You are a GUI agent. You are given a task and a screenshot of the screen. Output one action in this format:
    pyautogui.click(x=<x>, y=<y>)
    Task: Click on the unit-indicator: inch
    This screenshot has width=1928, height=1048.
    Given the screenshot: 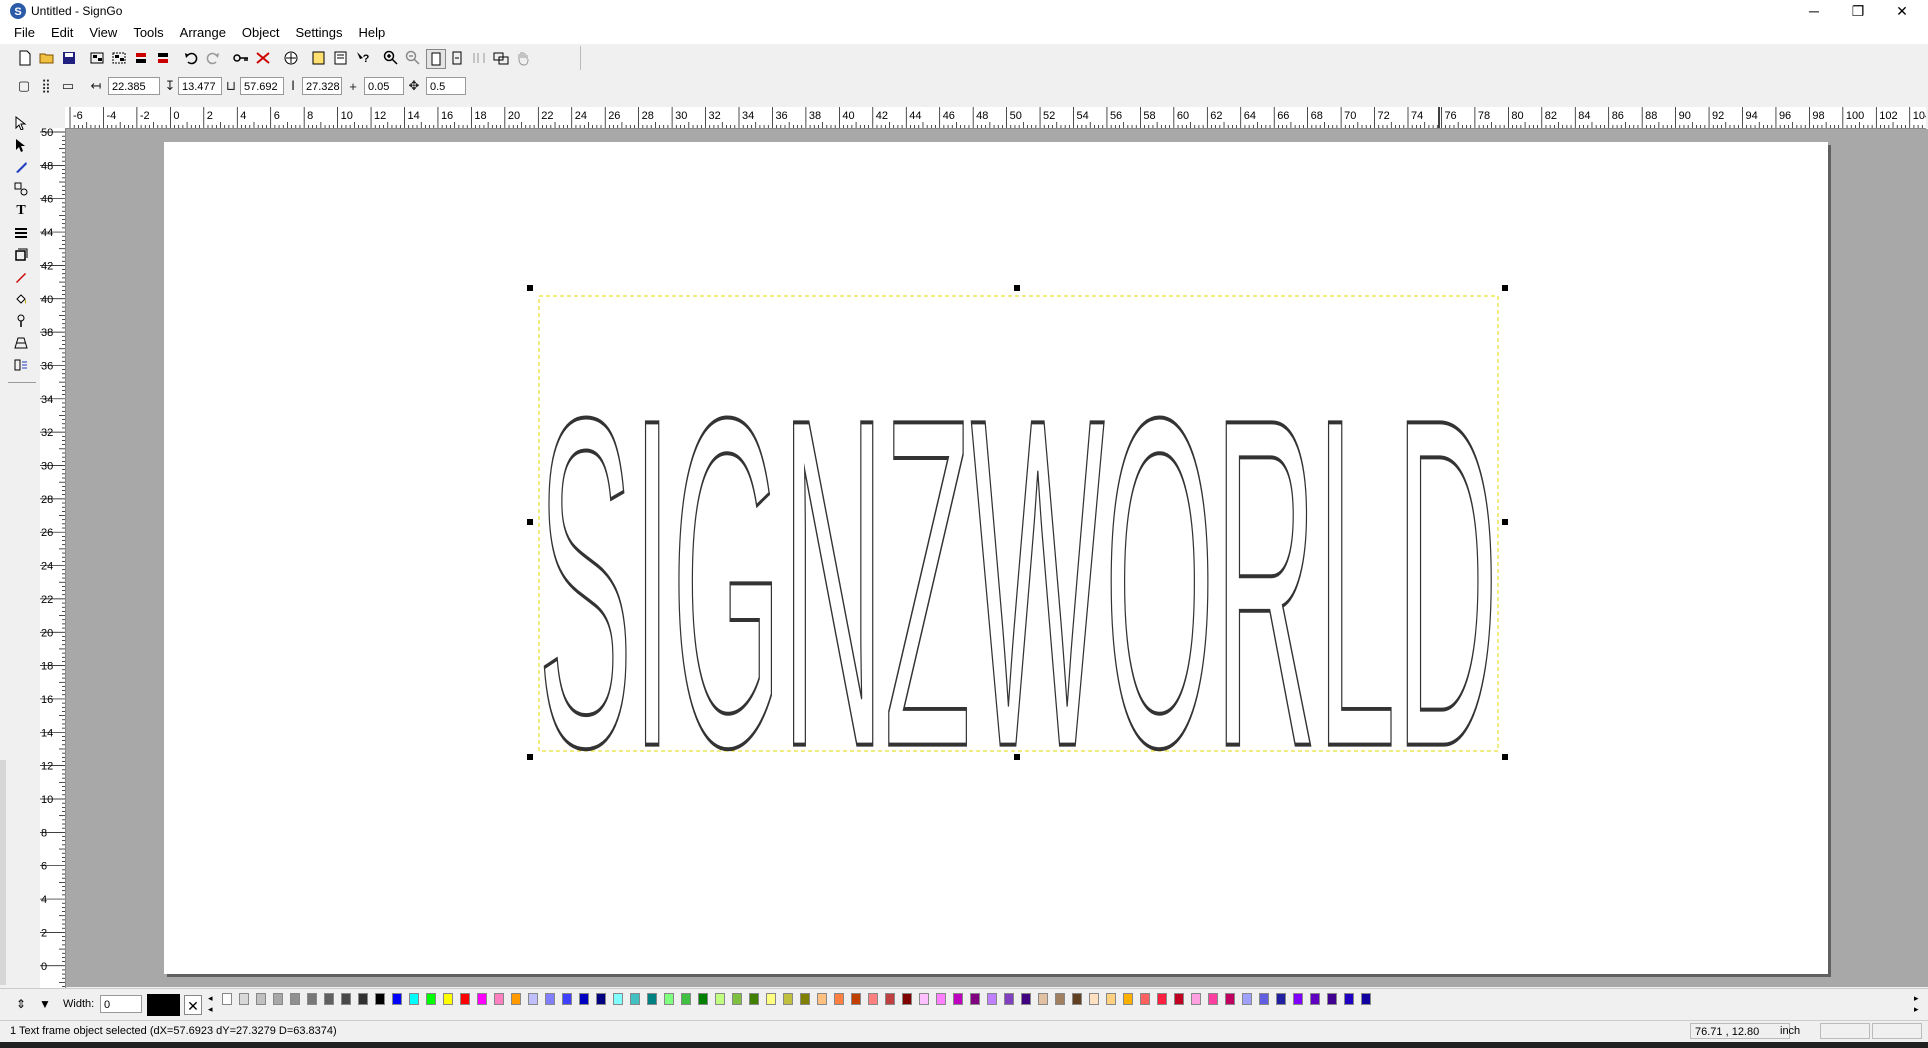 What is the action you would take?
    pyautogui.click(x=1790, y=1031)
    